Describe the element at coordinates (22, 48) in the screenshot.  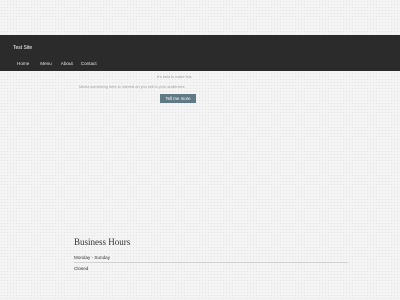
I see `site-title: Test Site` at that location.